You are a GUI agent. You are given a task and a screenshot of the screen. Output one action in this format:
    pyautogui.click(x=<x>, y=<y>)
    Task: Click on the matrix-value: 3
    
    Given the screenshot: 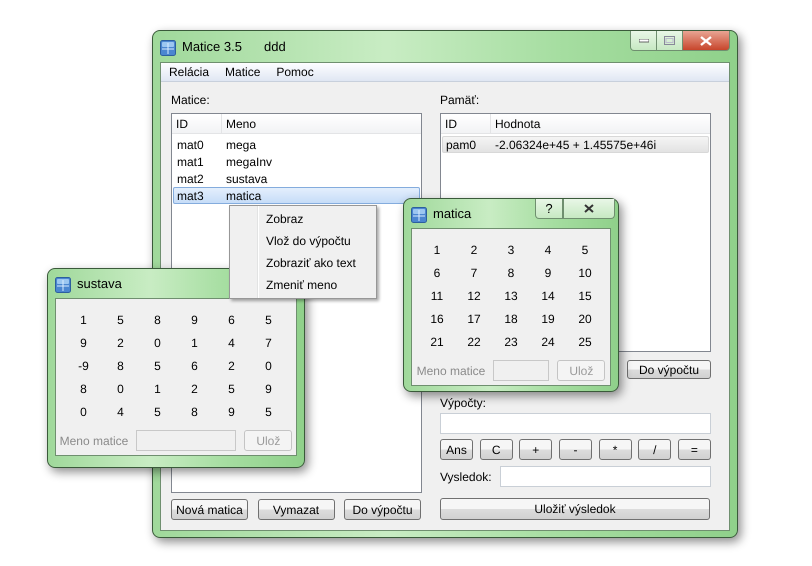 What is the action you would take?
    pyautogui.click(x=511, y=250)
    